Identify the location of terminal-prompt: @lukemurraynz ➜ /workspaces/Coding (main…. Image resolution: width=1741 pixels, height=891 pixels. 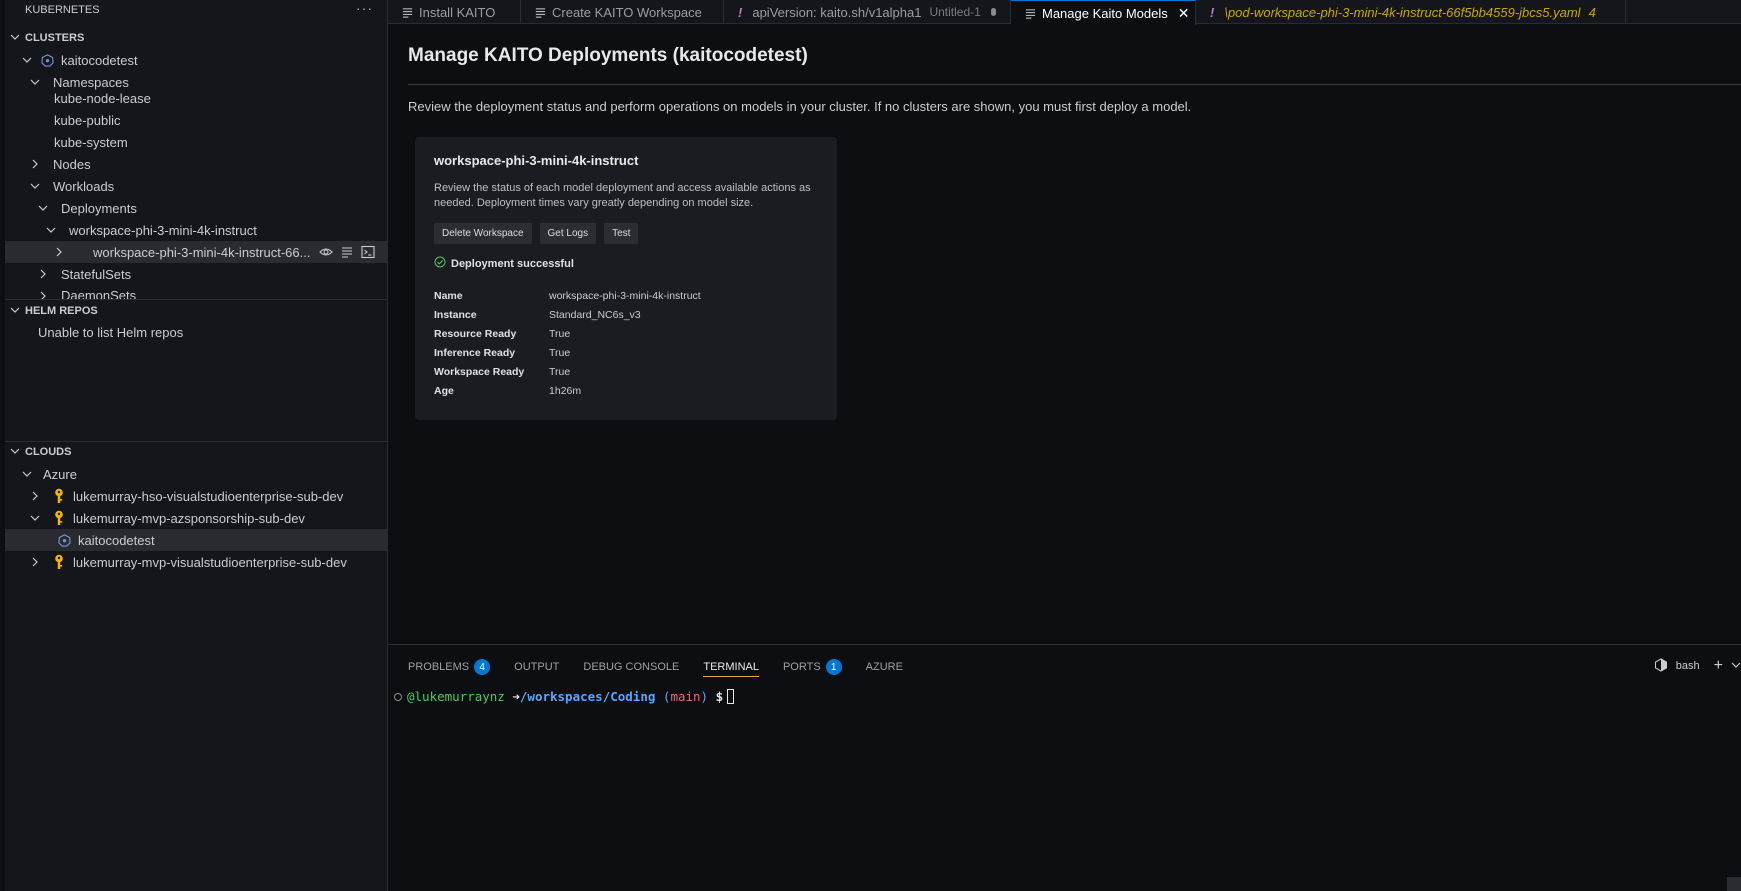
(564, 696).